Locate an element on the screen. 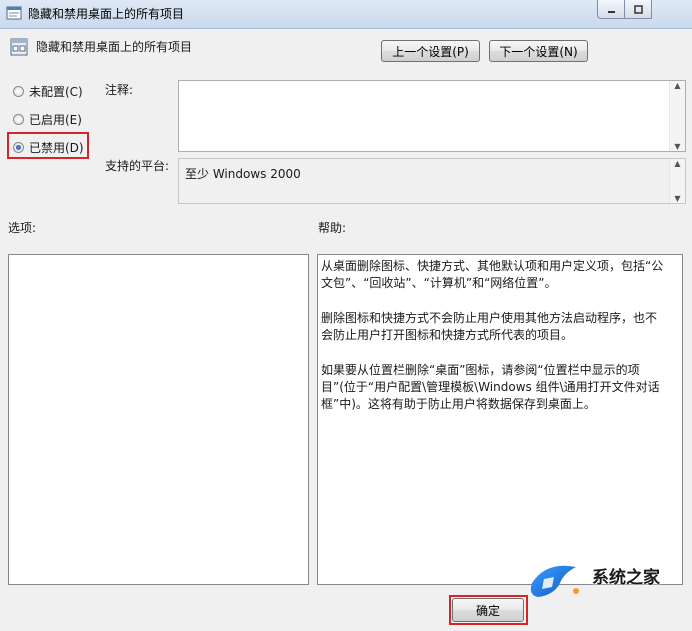 This screenshot has width=692, height=631. annotation-highlight-disabled is located at coordinates (48, 145).